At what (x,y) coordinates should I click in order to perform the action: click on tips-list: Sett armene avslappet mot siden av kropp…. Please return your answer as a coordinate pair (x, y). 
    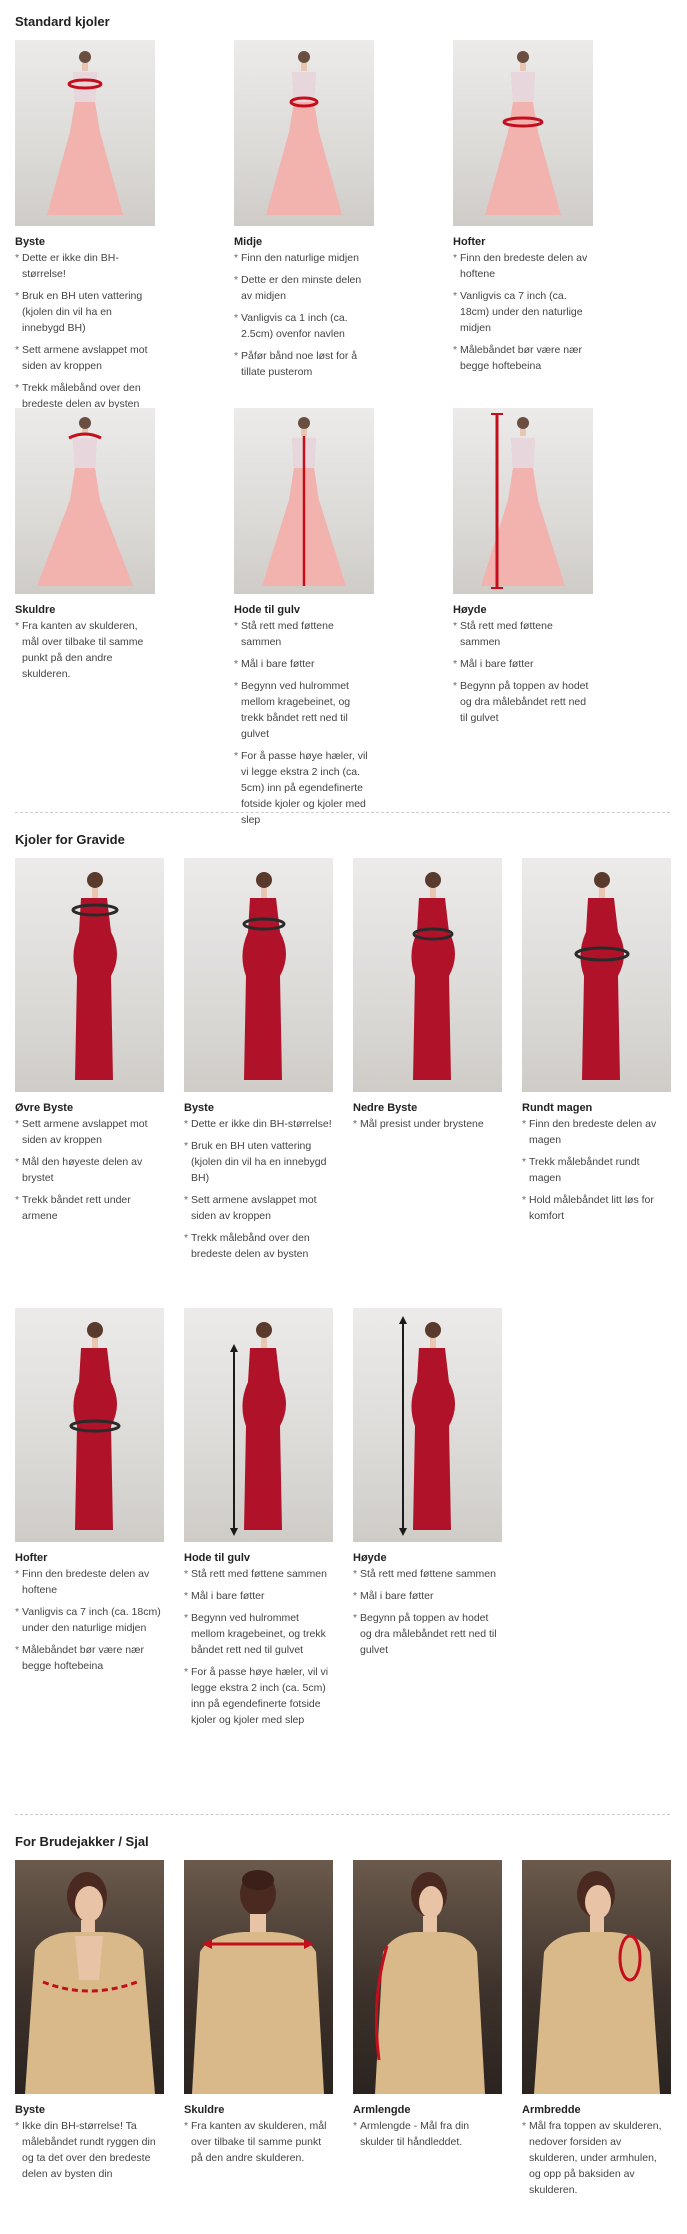
    Looking at the image, I should click on (89, 1170).